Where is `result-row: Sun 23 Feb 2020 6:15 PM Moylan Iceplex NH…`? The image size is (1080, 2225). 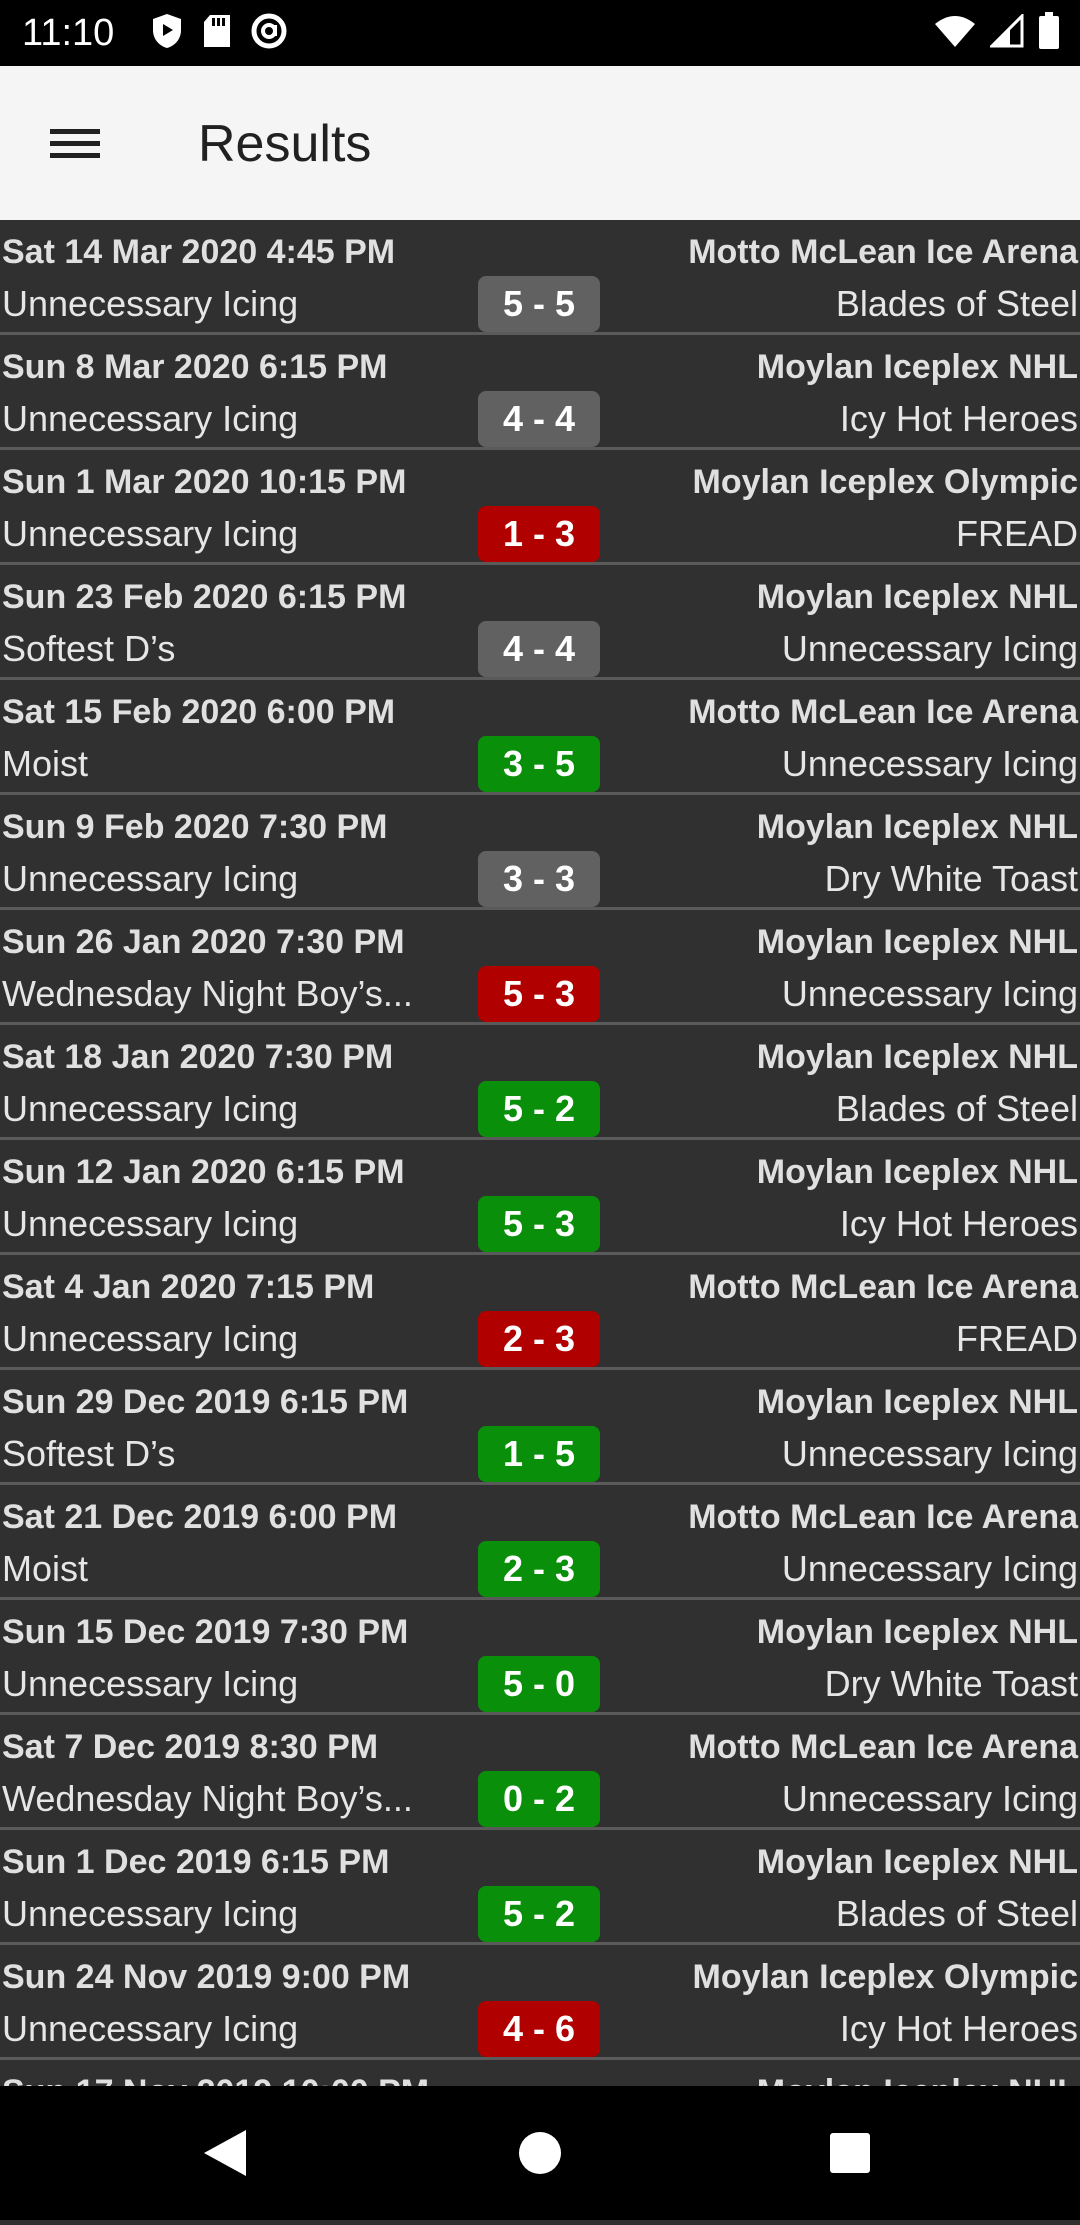
result-row: Sun 23 Feb 2020 6:15 PM Moylan Iceplex NH… is located at coordinates (540, 622).